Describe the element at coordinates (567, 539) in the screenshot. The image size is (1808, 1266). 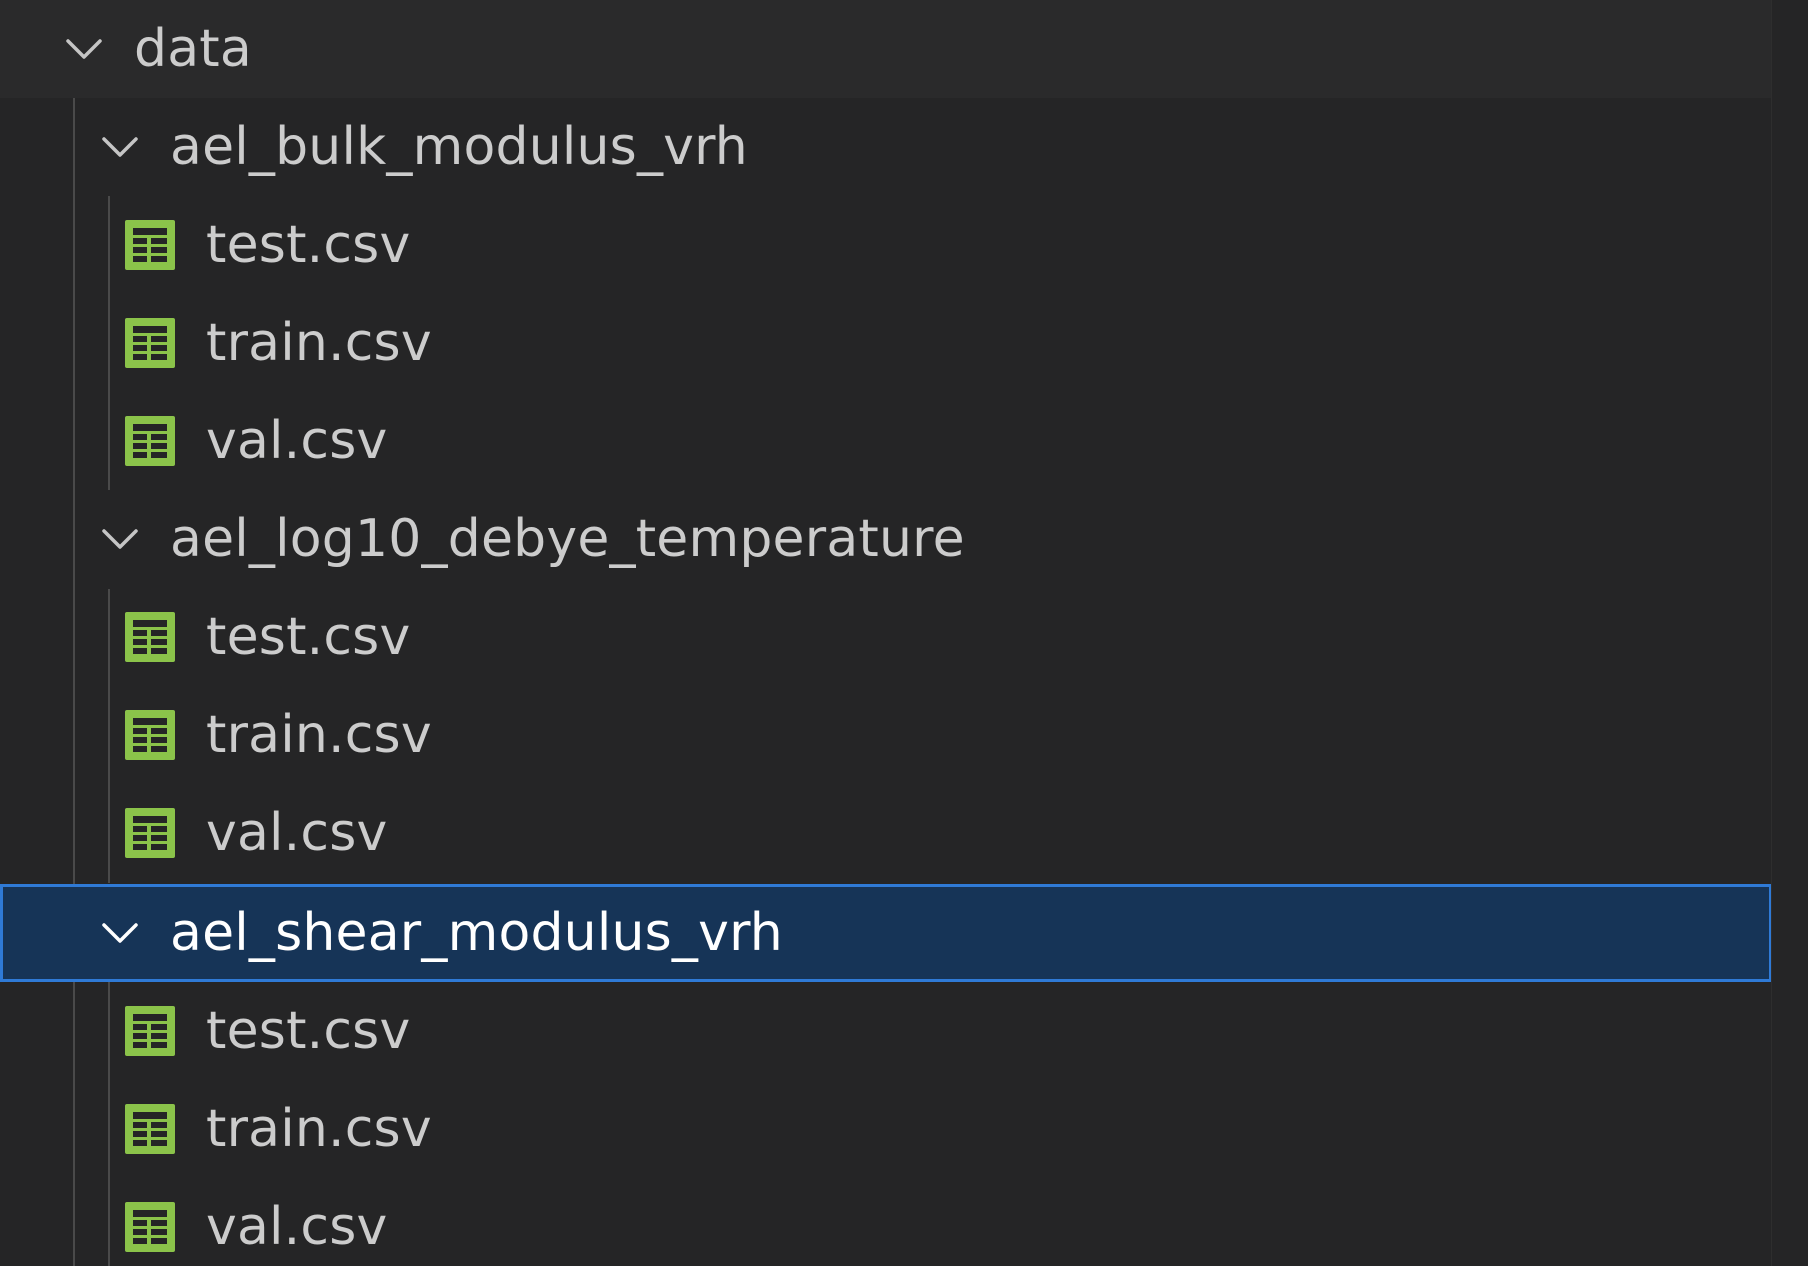
I see `folder-label: ael_log10_debye_temperature` at that location.